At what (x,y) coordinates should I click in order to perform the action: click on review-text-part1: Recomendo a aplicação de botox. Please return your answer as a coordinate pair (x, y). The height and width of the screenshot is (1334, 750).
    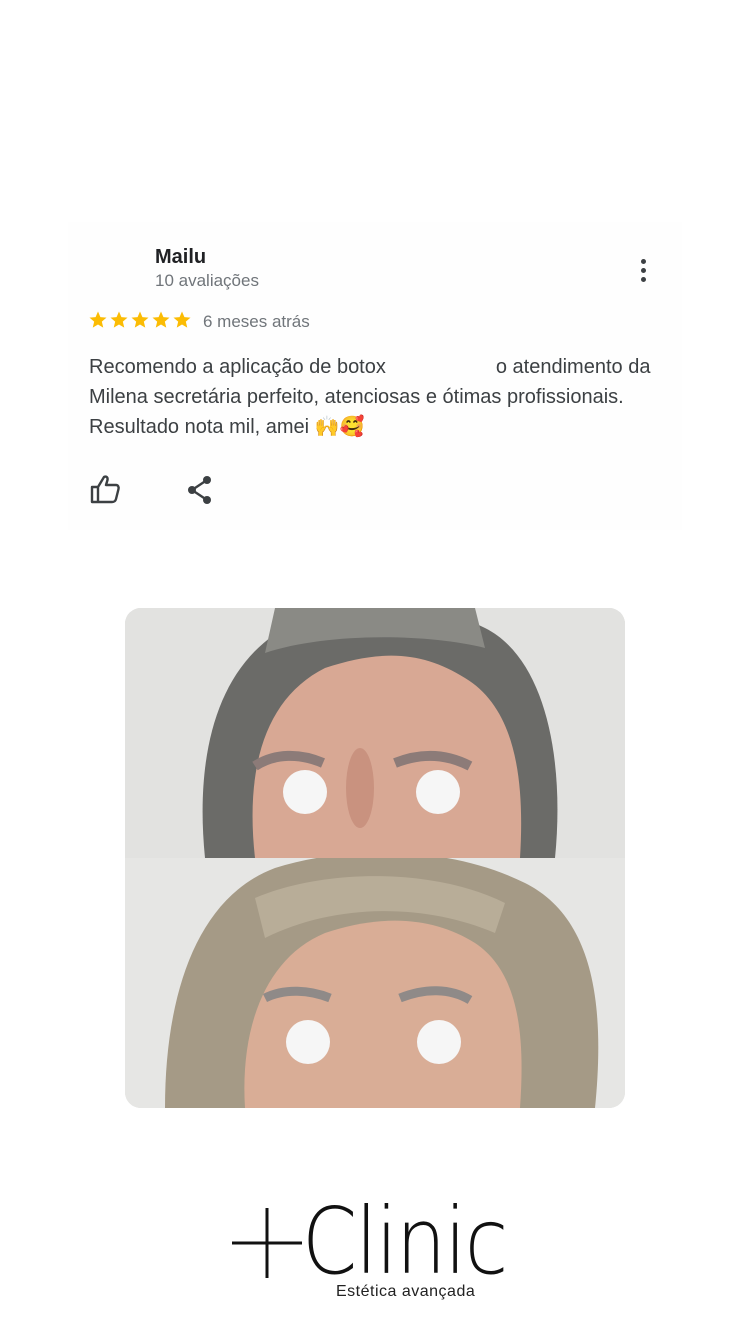
    Looking at the image, I should click on (237, 367).